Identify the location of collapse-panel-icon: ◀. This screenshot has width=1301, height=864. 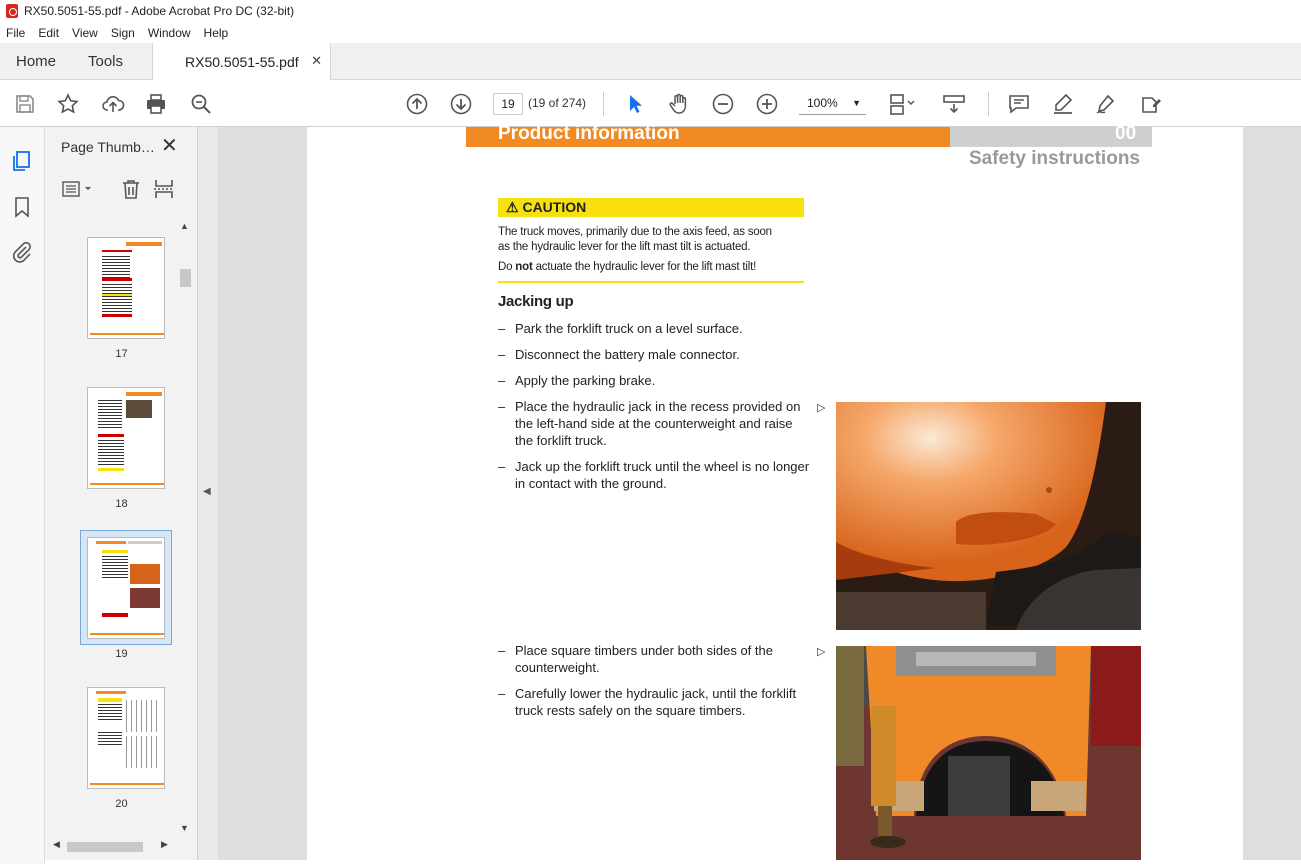
(207, 491).